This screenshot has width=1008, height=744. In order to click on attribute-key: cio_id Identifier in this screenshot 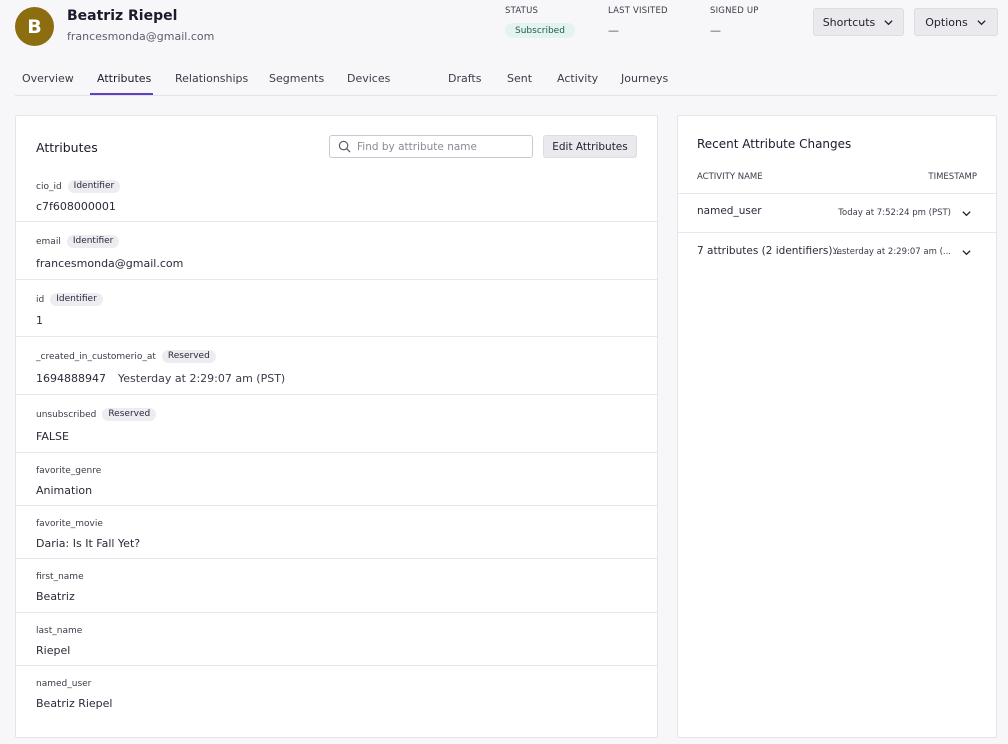, I will do `click(78, 186)`.